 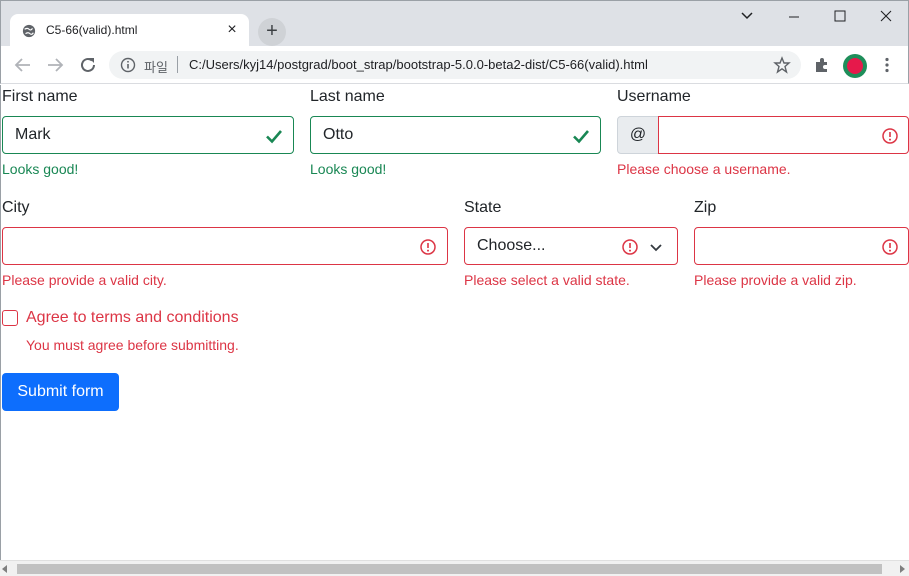 I want to click on state-feedback: Please select a valid state., so click(x=547, y=280).